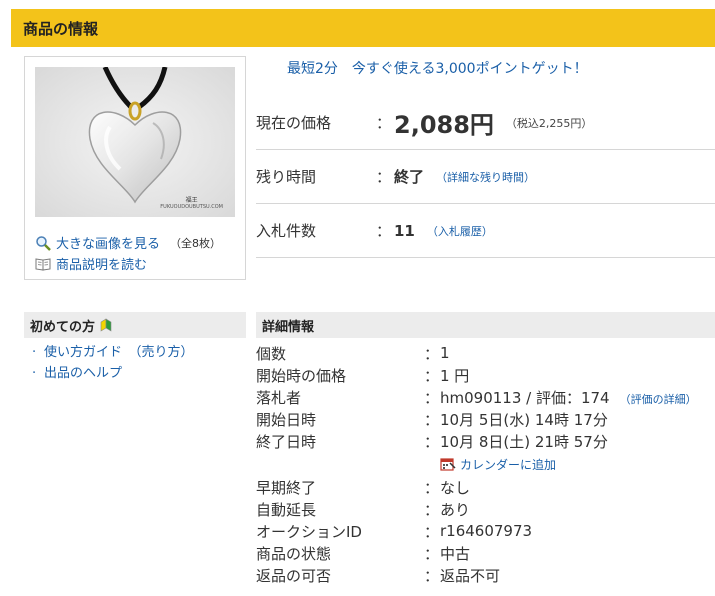 The width and height of the screenshot is (715, 596). I want to click on detail-key: 商品の状態, so click(294, 553).